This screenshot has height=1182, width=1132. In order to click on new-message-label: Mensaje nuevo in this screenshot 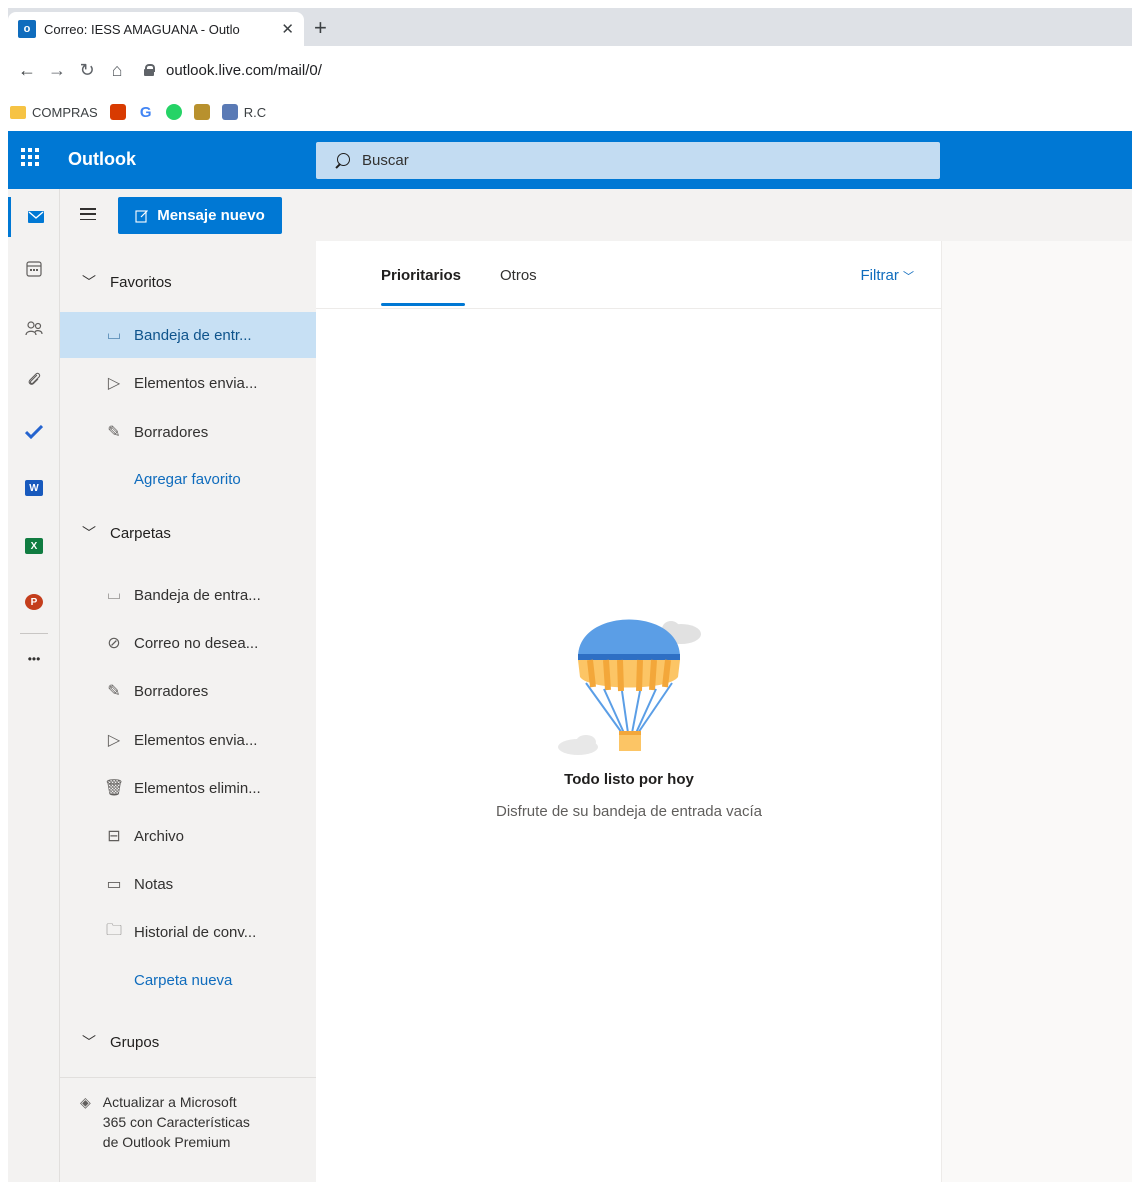, I will do `click(211, 215)`.